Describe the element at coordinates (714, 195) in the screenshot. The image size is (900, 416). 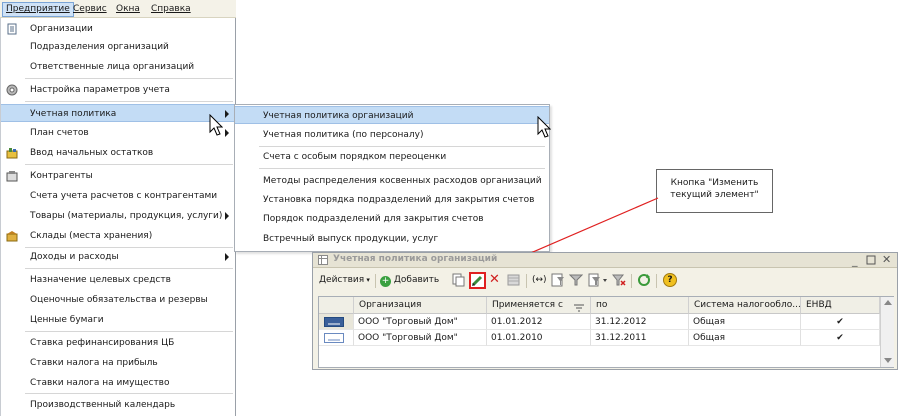
I see `callout-line: текущий элемент"` at that location.